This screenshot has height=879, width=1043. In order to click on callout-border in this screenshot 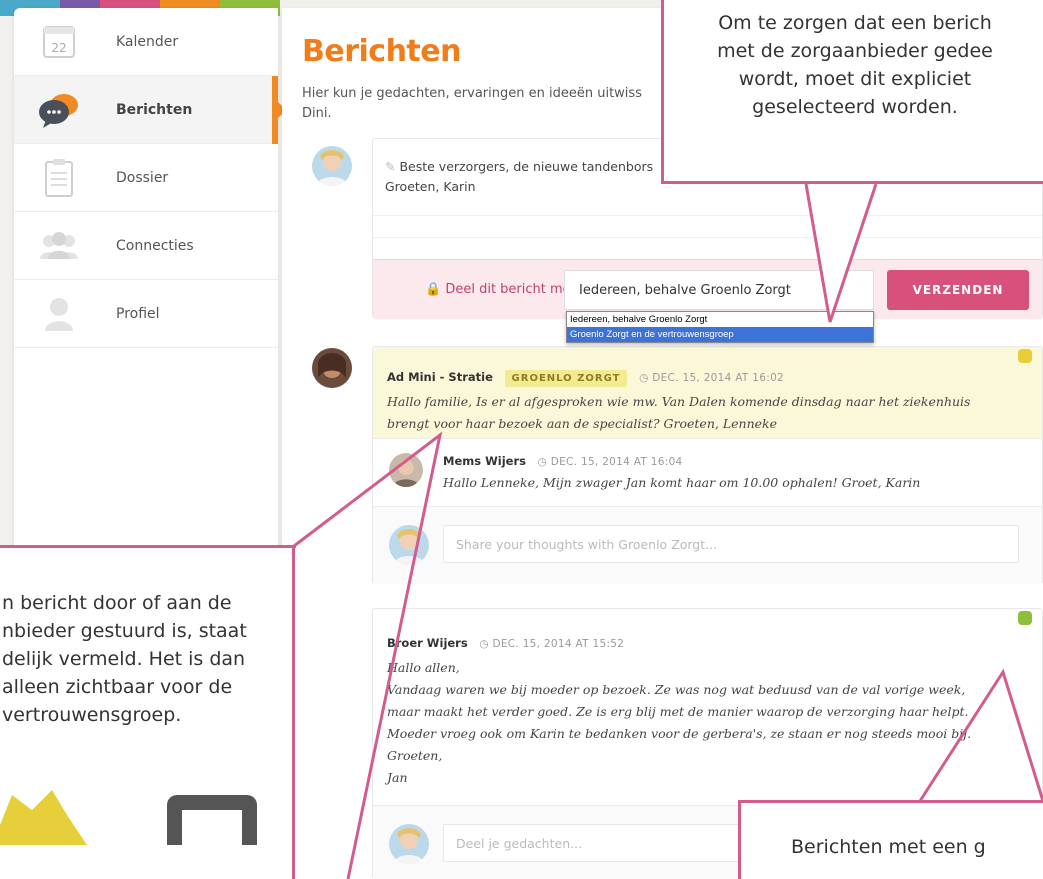, I will do `click(148, 546)`.